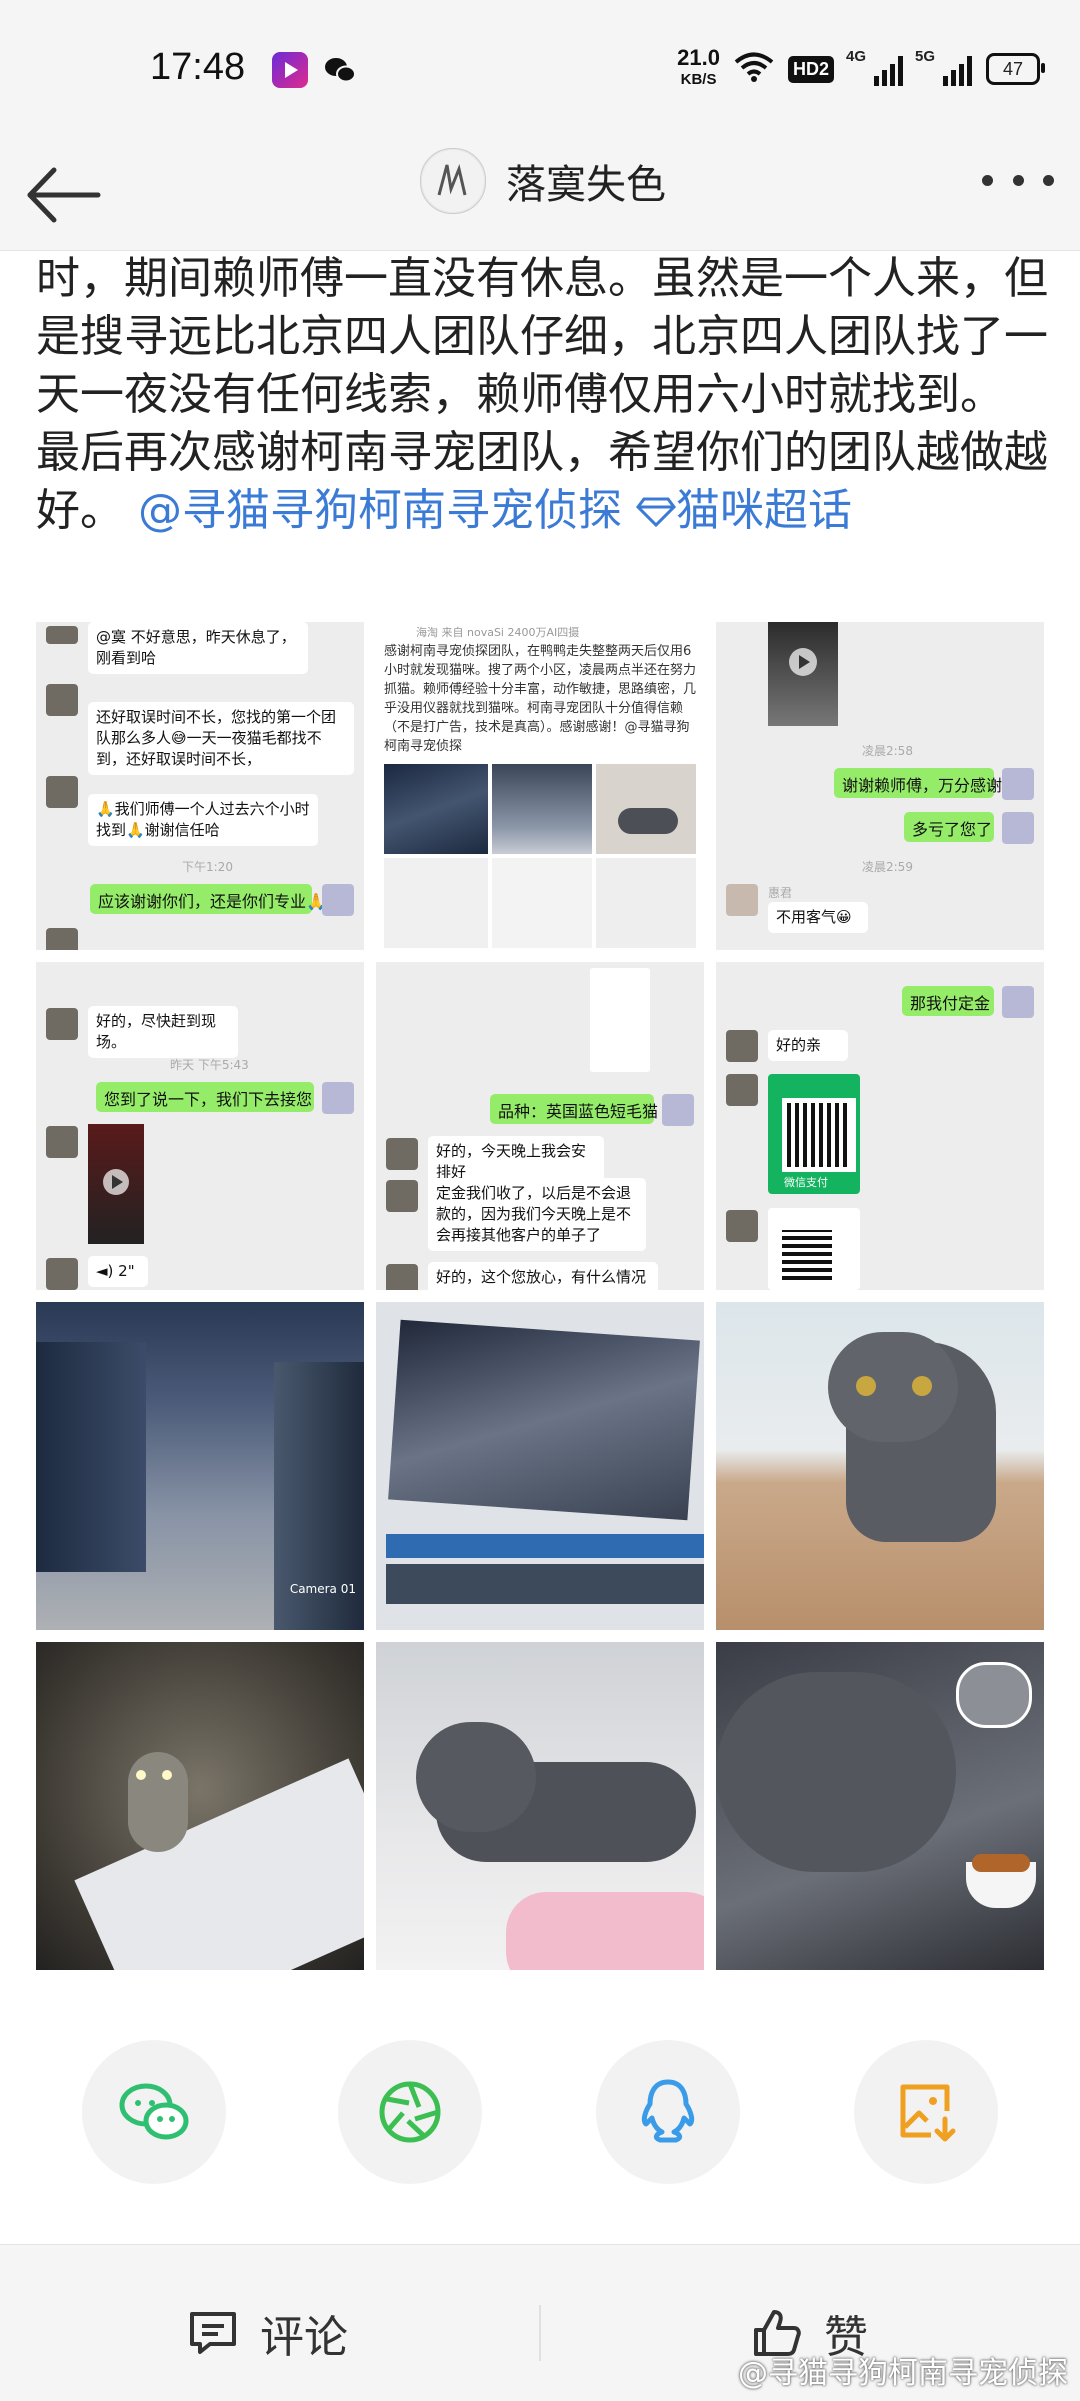  I want to click on comment-button: 评论, so click(268, 2333).